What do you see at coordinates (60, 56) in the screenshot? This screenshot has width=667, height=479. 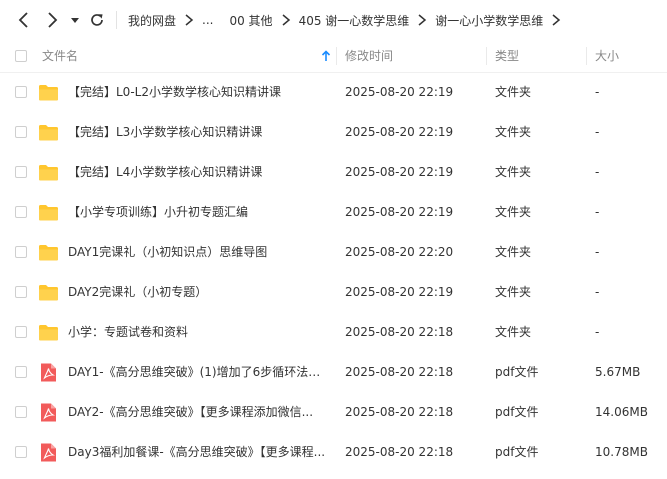 I see `column-header-name: 文件名` at bounding box center [60, 56].